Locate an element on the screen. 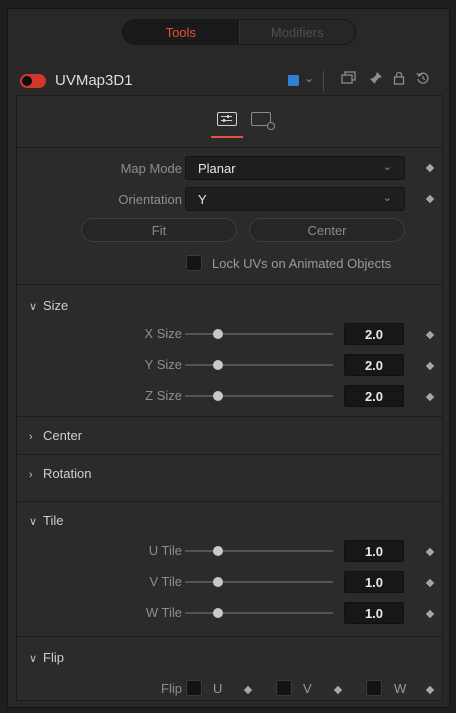 This screenshot has height=713, width=456. reset-icon is located at coordinates (423, 79).